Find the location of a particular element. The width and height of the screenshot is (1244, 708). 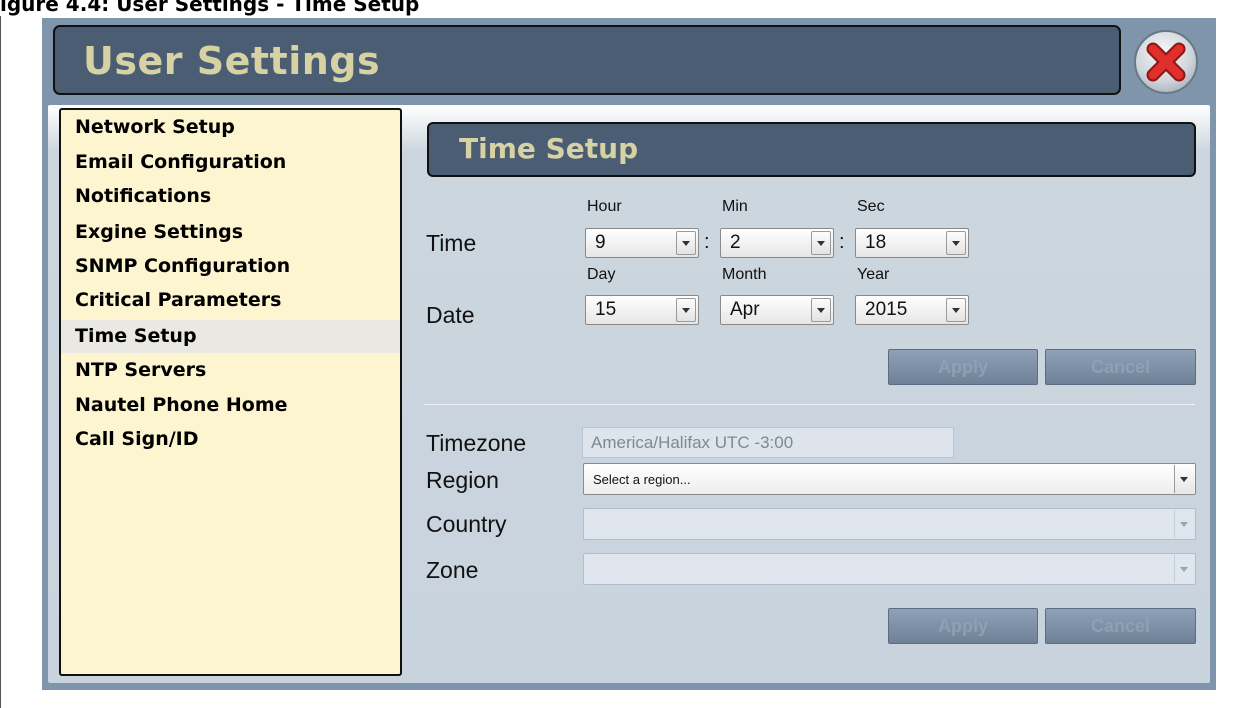

figure-caption: igure 4.4: User Settings - Time Setup is located at coordinates (622, 8).